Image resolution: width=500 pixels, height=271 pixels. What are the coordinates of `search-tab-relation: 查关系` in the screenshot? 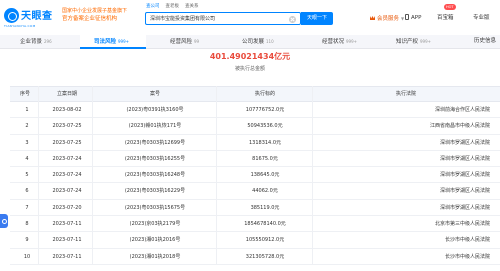 It's located at (192, 7).